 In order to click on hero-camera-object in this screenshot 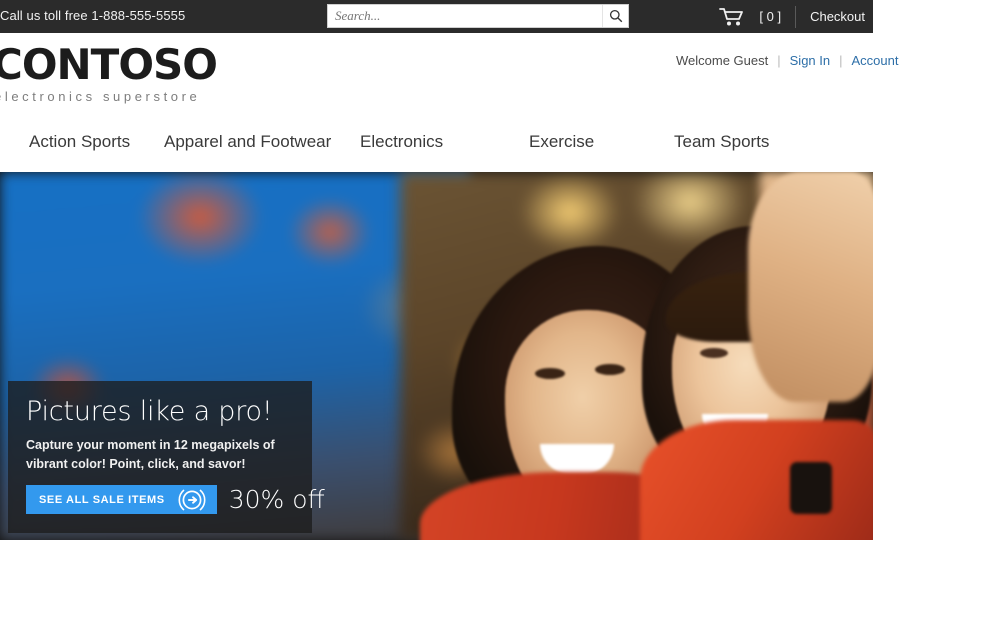, I will do `click(811, 488)`.